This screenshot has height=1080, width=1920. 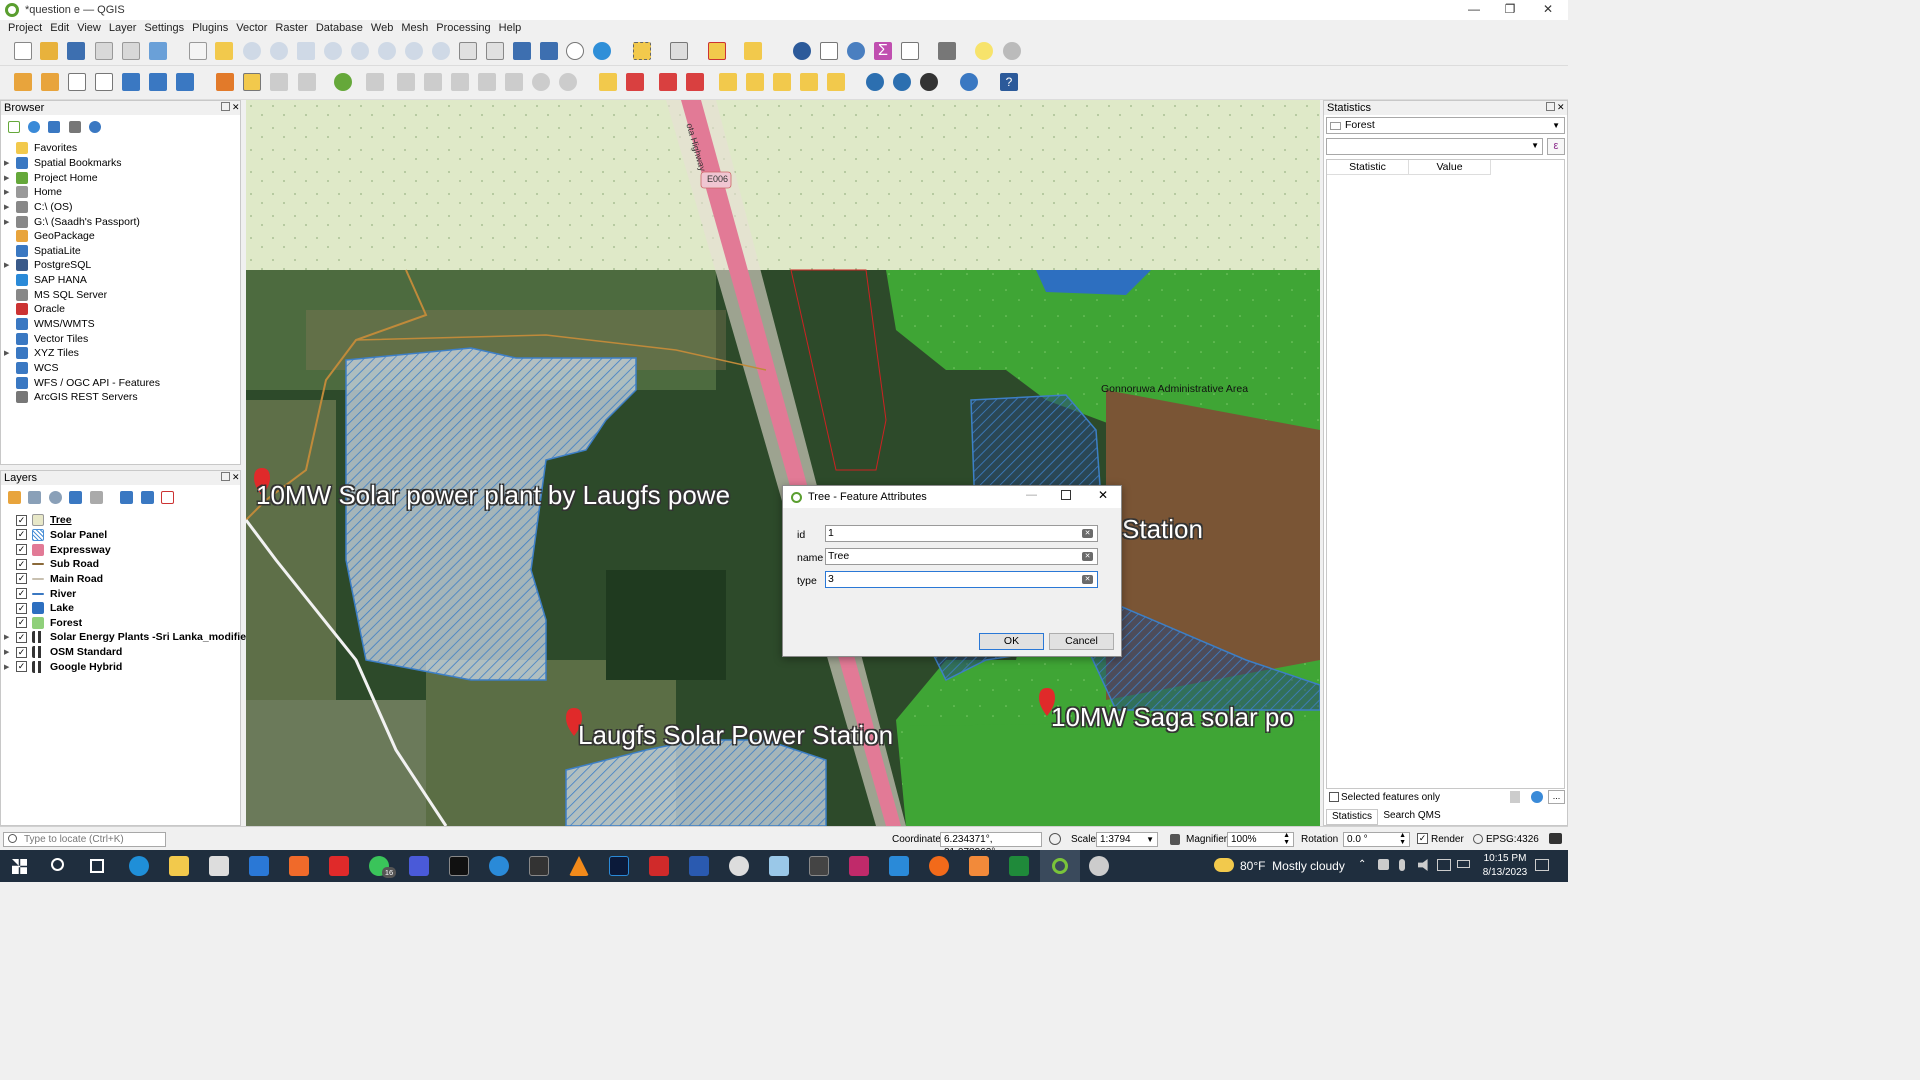 I want to click on epic-games-icon, so click(x=459, y=866).